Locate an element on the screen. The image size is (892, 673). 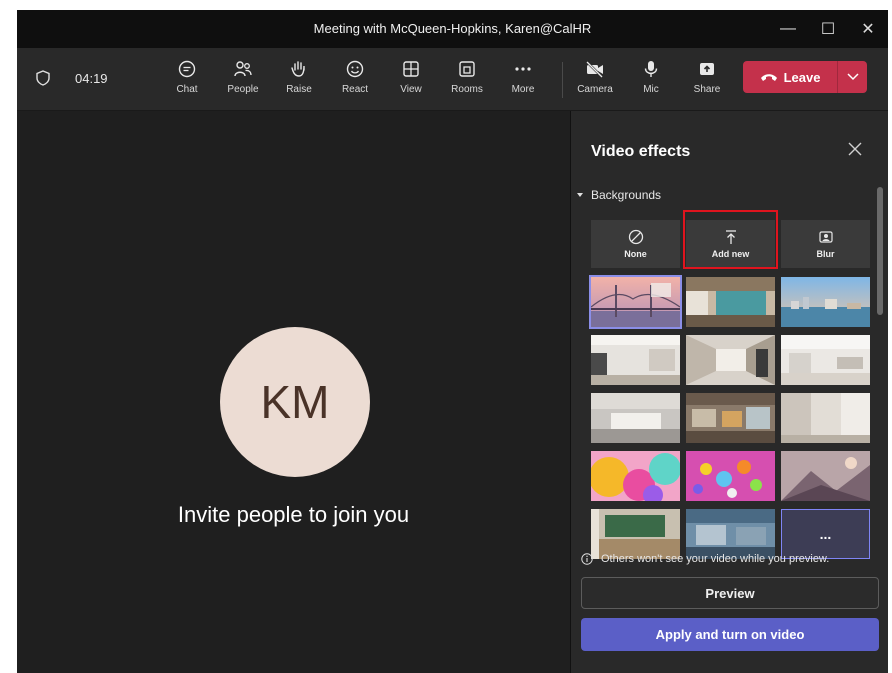
background-thumbnail-lobby is located at coordinates (730, 534).